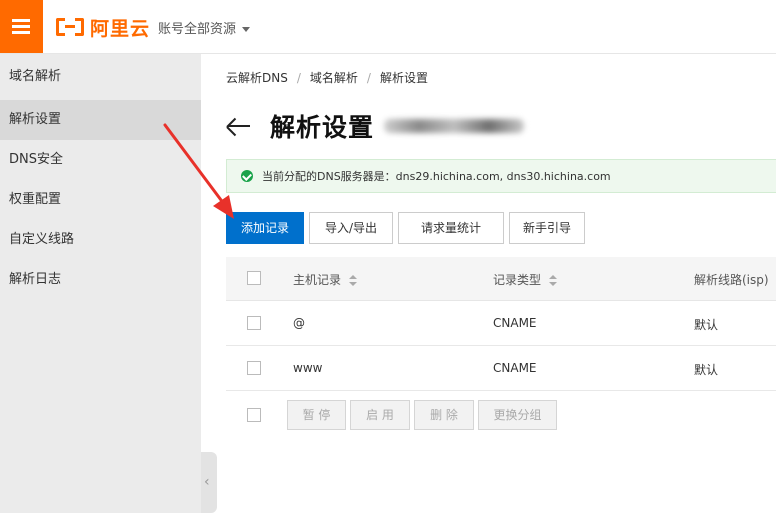  Describe the element at coordinates (36, 159) in the screenshot. I see `sidebar-item-label: DNS安全` at that location.